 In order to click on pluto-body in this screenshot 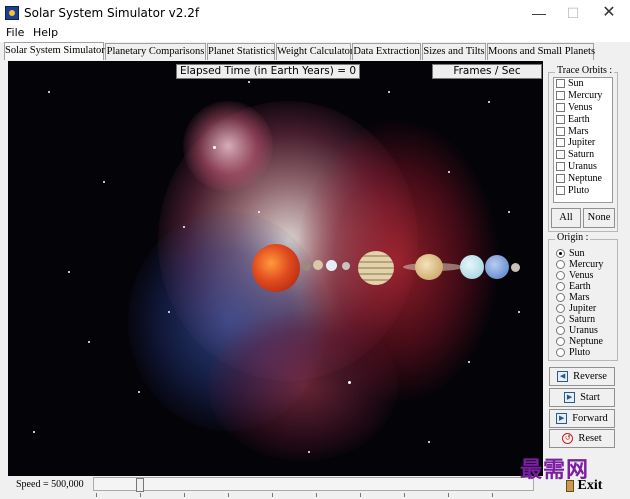, I will do `click(515, 267)`.